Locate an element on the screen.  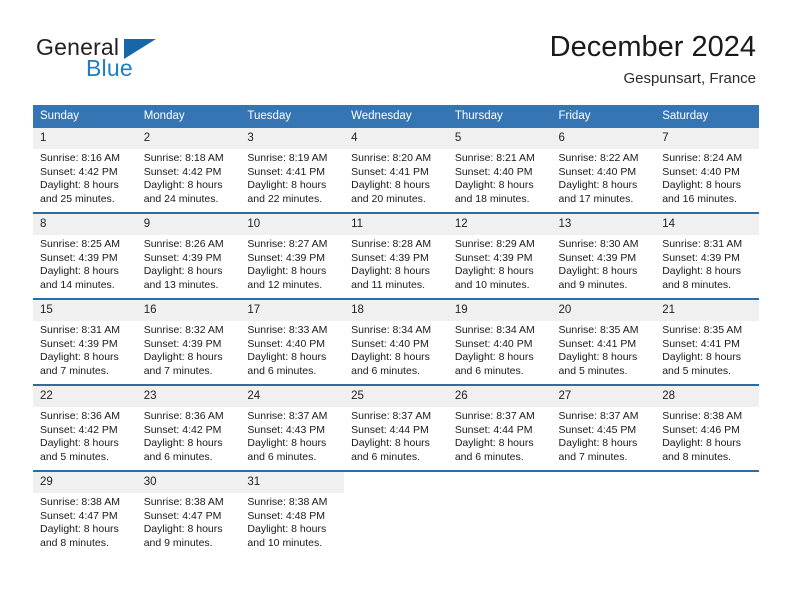
day-number: 24 is located at coordinates (292, 396).